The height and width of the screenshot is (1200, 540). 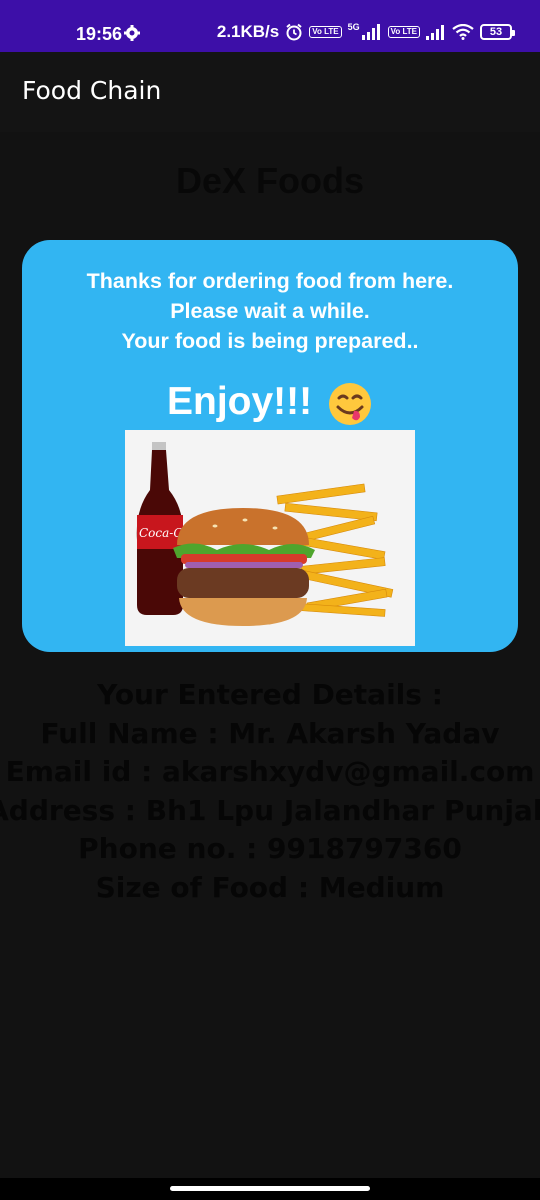 I want to click on signal-icon, so click(x=370, y=32).